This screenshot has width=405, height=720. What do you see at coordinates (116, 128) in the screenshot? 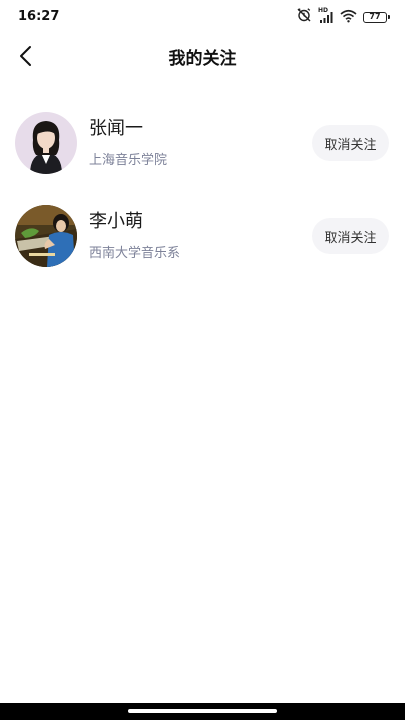
I see `user-name: 张闻一` at bounding box center [116, 128].